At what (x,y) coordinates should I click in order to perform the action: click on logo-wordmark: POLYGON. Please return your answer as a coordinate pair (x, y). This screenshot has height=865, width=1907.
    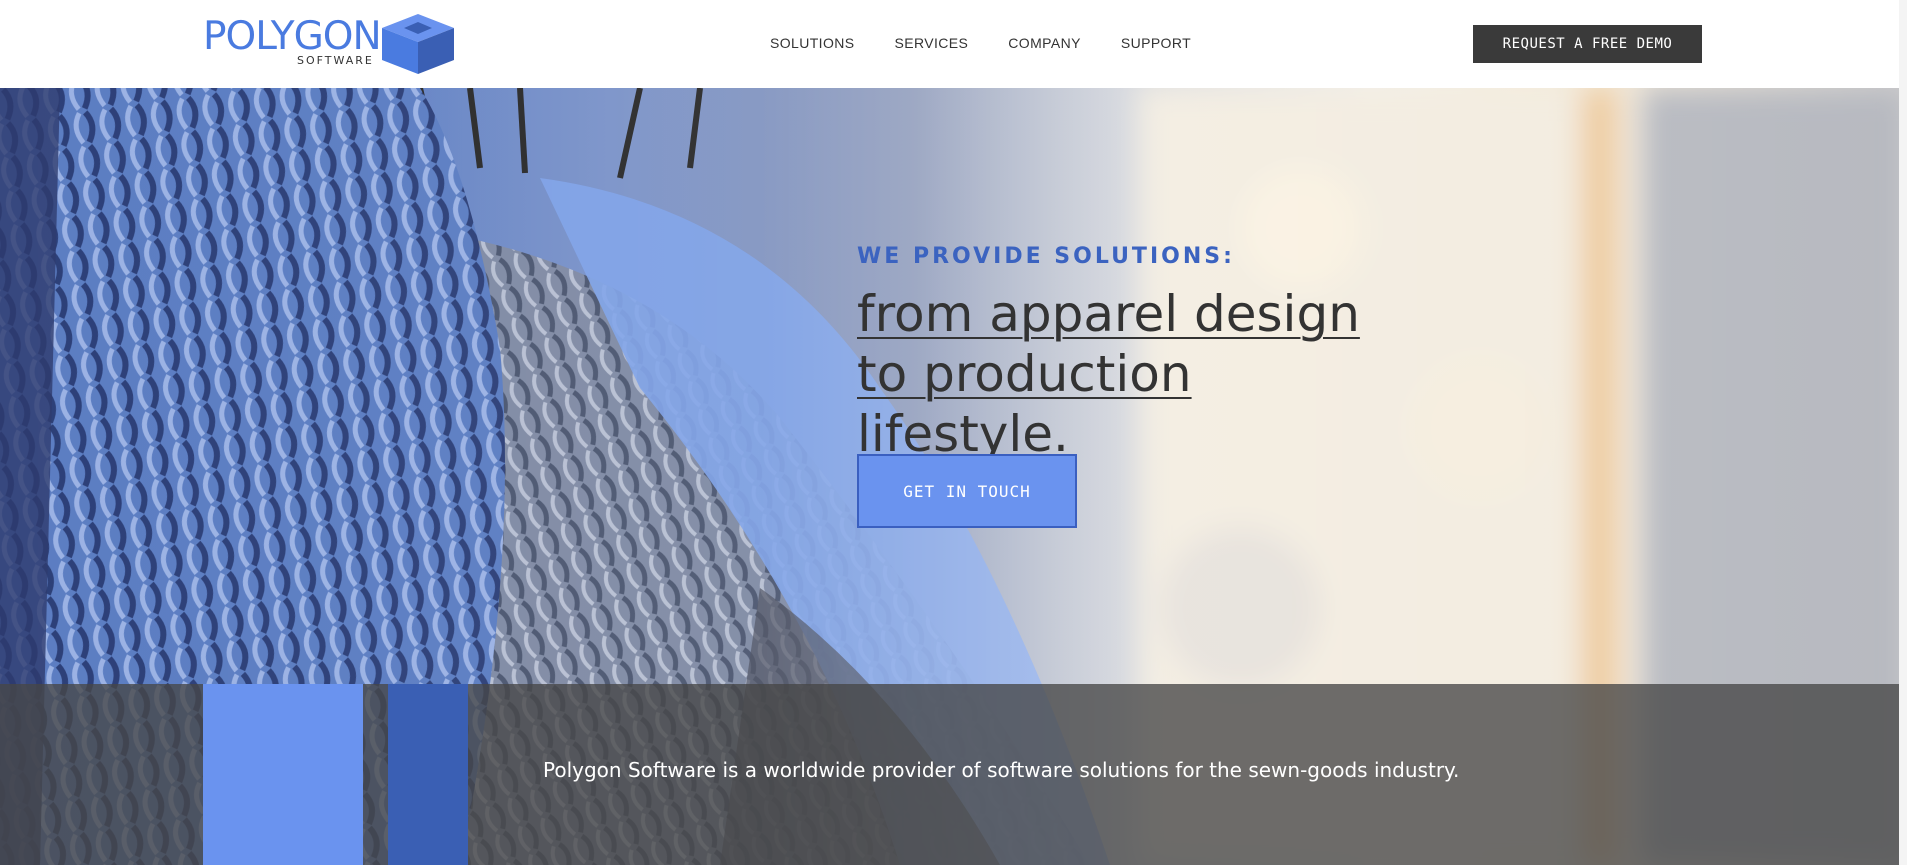
    Looking at the image, I should click on (292, 36).